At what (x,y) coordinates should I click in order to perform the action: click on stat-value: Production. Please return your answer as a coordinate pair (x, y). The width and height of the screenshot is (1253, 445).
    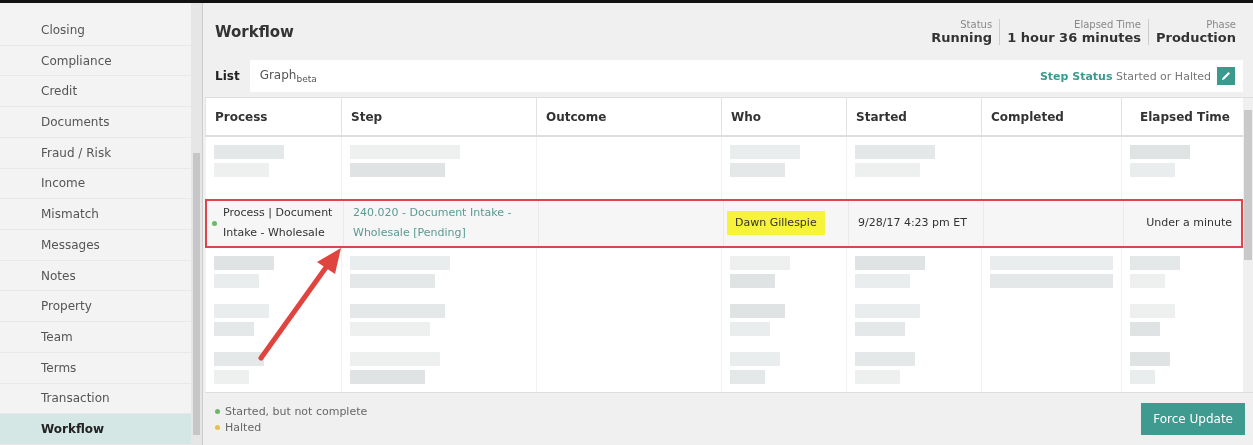
    Looking at the image, I should click on (1196, 37).